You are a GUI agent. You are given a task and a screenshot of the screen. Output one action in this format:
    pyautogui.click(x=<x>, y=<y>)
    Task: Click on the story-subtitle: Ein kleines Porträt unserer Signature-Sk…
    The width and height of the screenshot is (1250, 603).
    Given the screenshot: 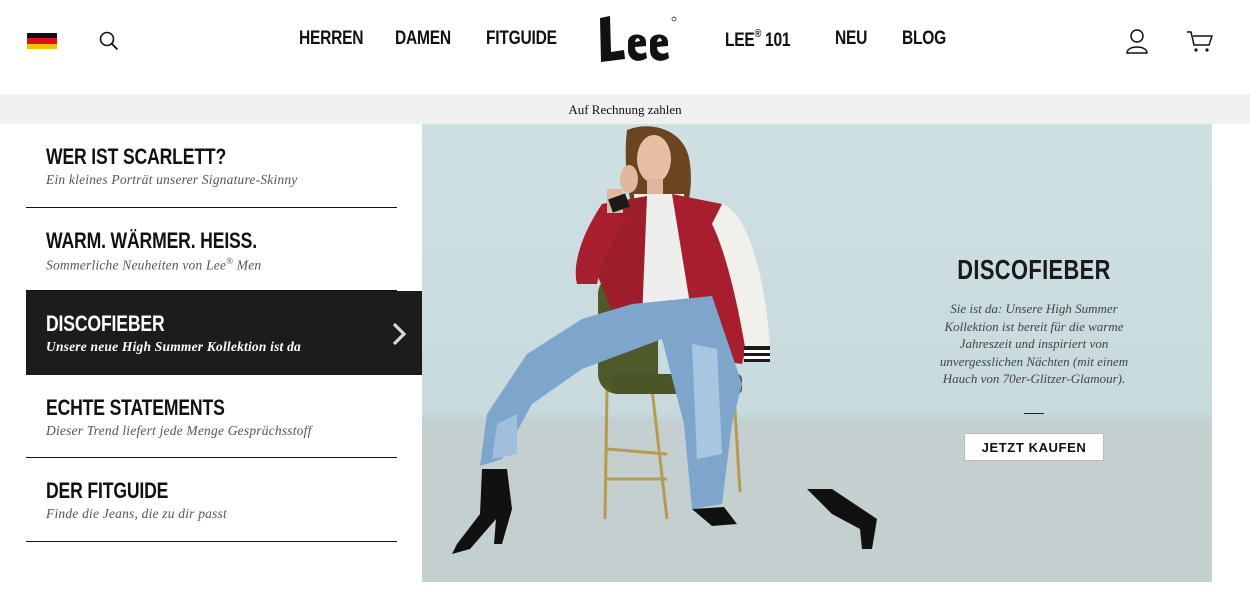 What is the action you would take?
    pyautogui.click(x=172, y=179)
    